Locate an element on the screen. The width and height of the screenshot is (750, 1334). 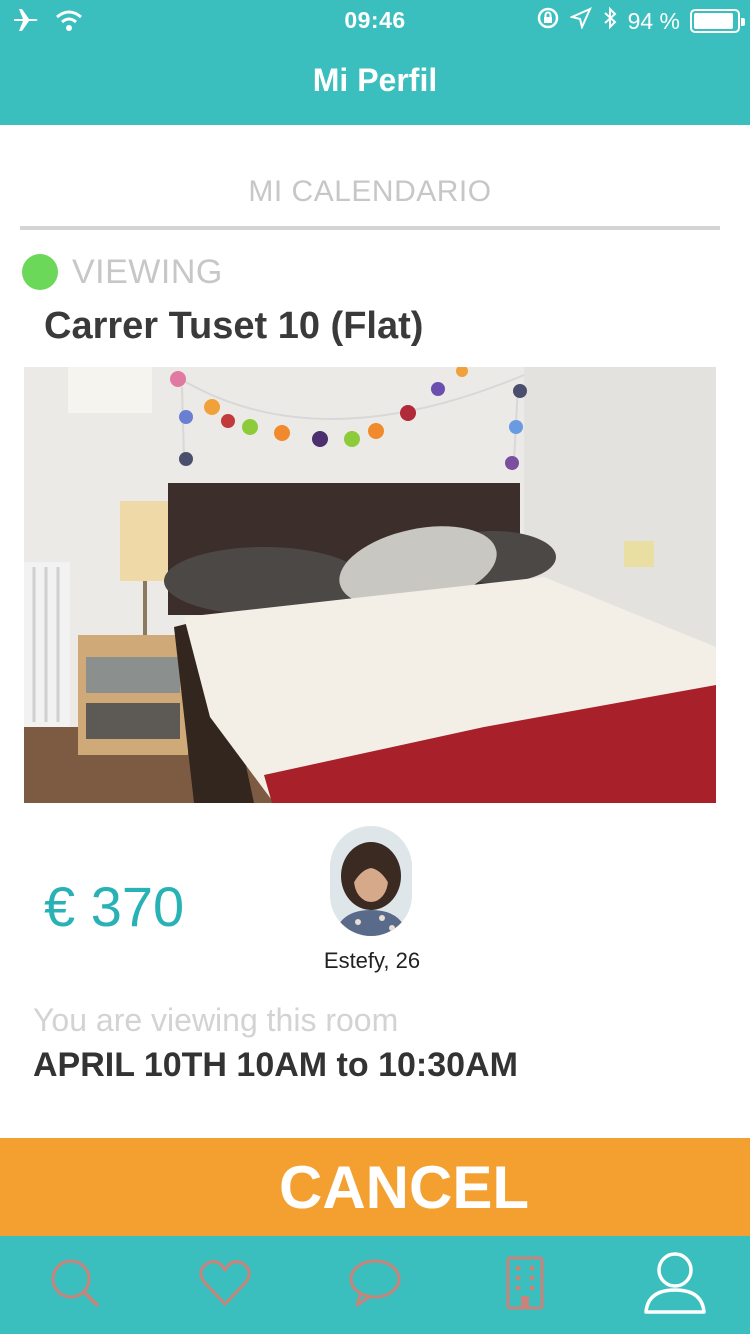
tab-bar is located at coordinates (375, 1285).